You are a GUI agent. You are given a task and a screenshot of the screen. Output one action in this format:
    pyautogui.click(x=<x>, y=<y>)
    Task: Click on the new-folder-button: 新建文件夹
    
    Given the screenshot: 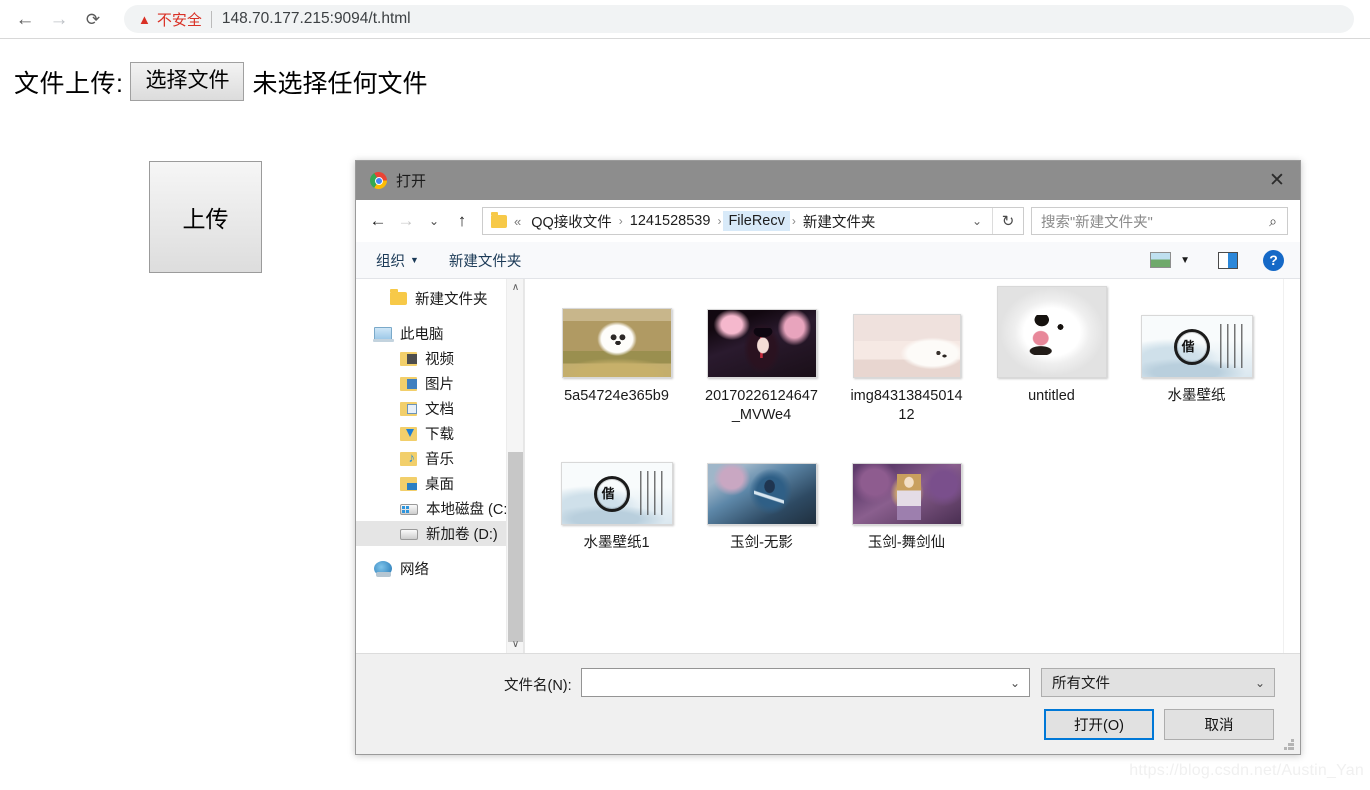 What is the action you would take?
    pyautogui.click(x=485, y=260)
    